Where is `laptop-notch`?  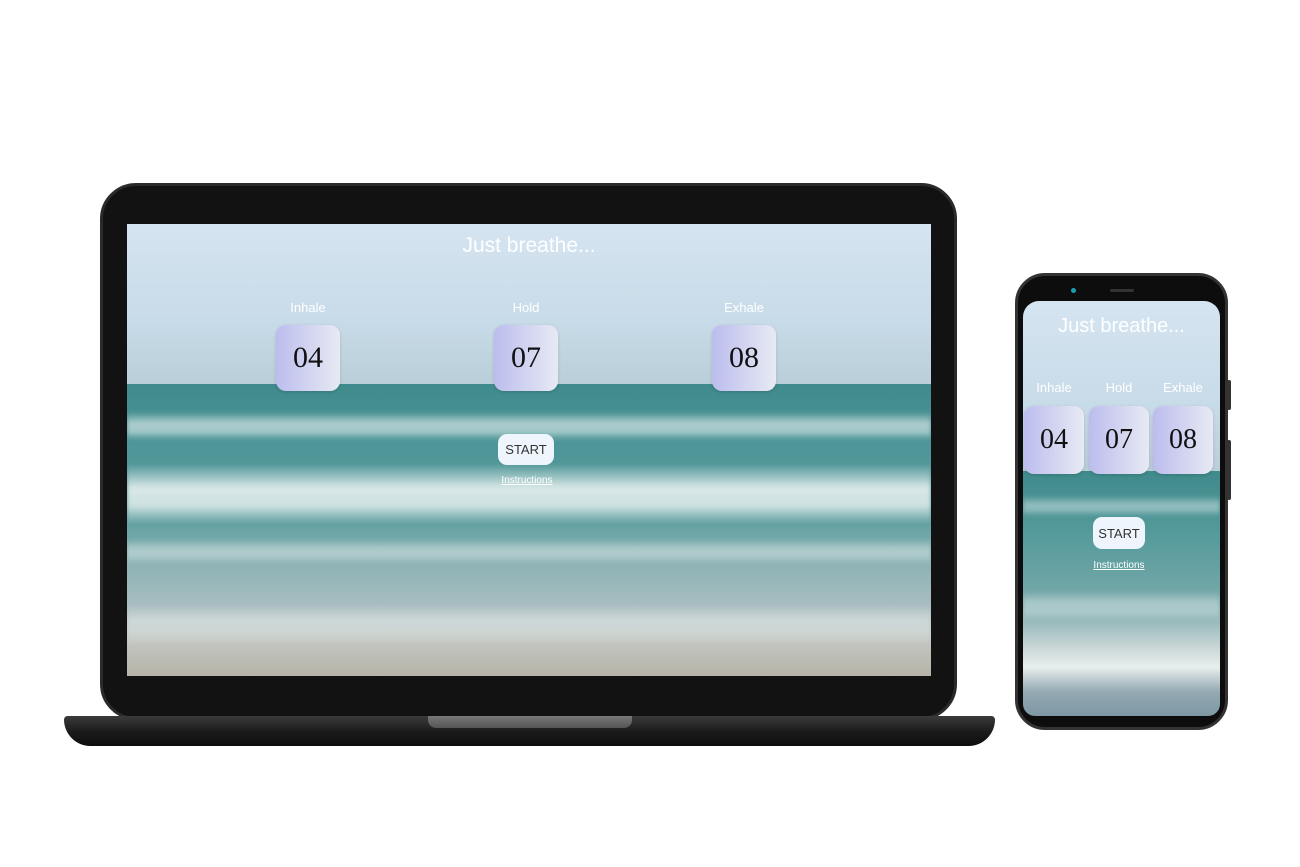
laptop-notch is located at coordinates (530, 722).